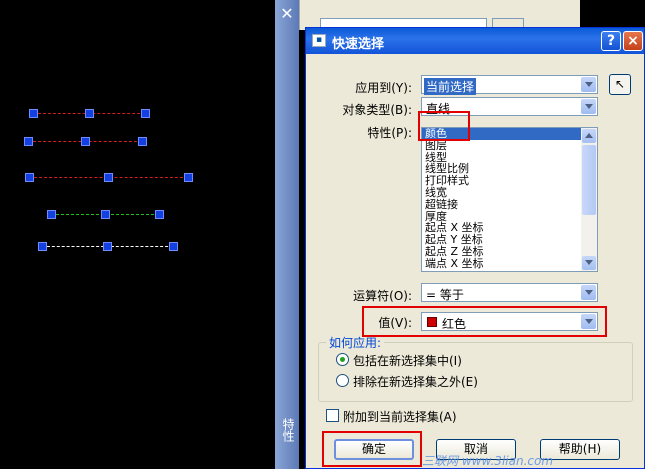 The width and height of the screenshot is (645, 469). I want to click on exclude-radio, so click(342, 380).